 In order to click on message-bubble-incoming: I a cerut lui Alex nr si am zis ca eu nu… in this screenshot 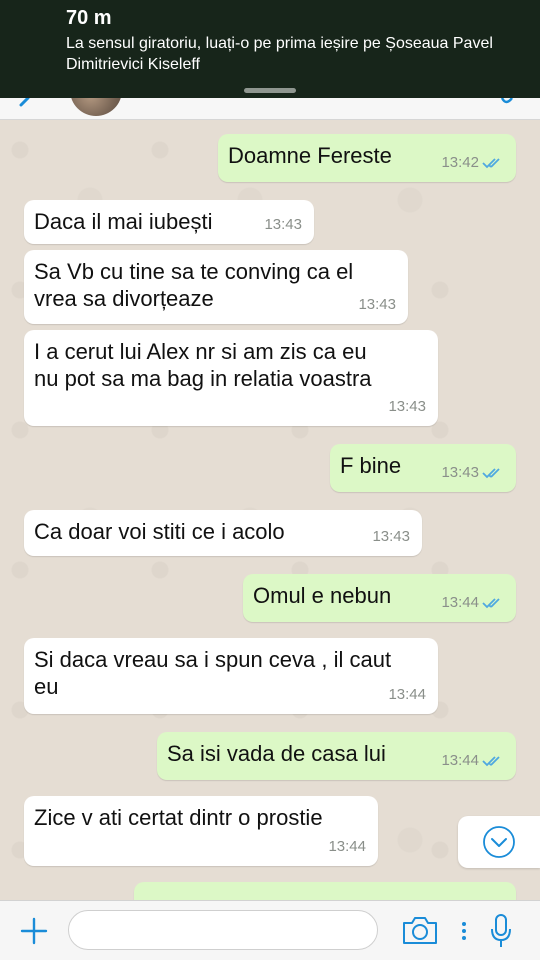, I will do `click(231, 378)`.